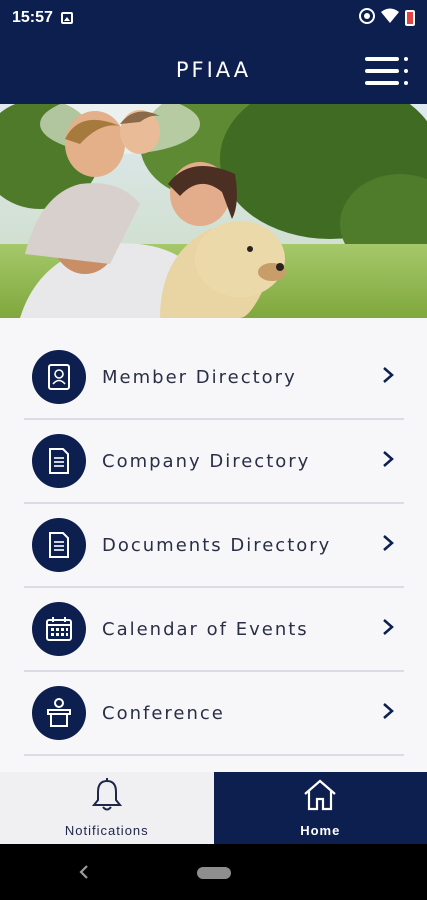  What do you see at coordinates (390, 18) in the screenshot?
I see `wifi-icon` at bounding box center [390, 18].